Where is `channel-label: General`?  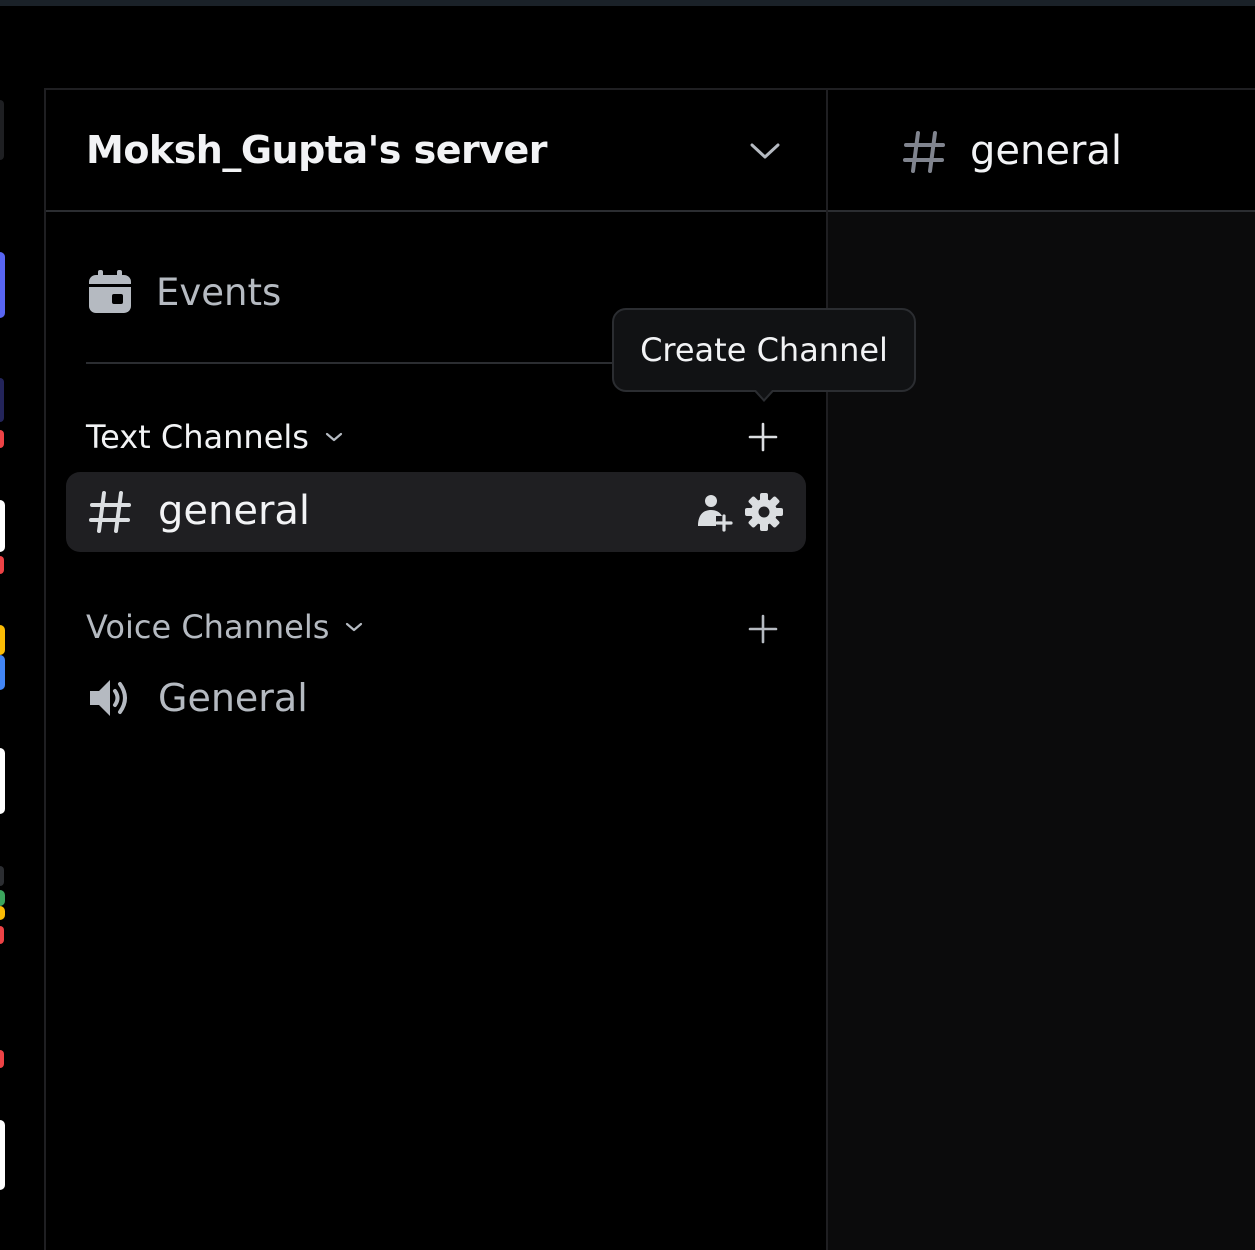
channel-label: General is located at coordinates (233, 698).